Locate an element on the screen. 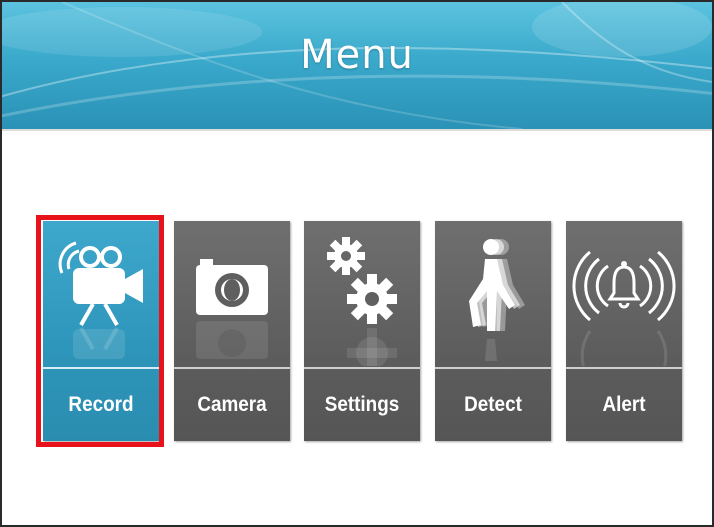  bell-alarm-icon is located at coordinates (624, 293).